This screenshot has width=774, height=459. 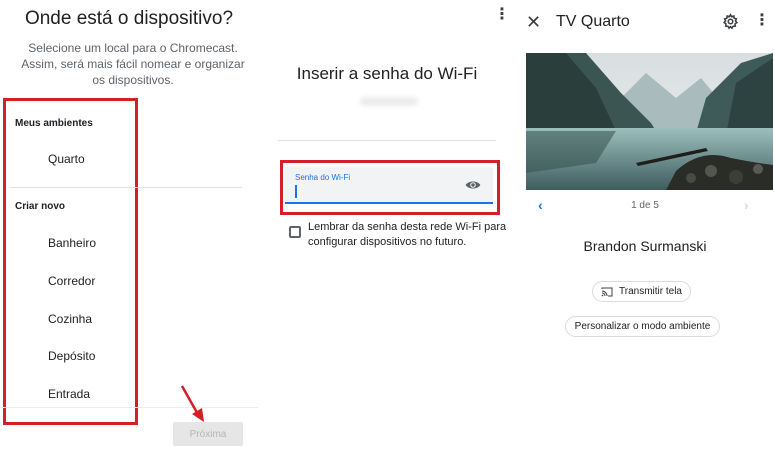 I want to click on photographer-name: Brandon Surmanski, so click(x=645, y=246).